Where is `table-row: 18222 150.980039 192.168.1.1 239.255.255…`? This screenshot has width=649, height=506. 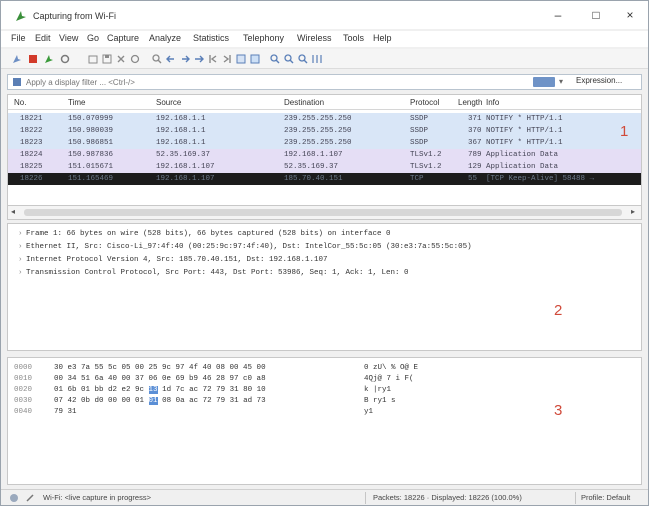 table-row: 18222 150.980039 192.168.1.1 239.255.255… is located at coordinates (324, 131).